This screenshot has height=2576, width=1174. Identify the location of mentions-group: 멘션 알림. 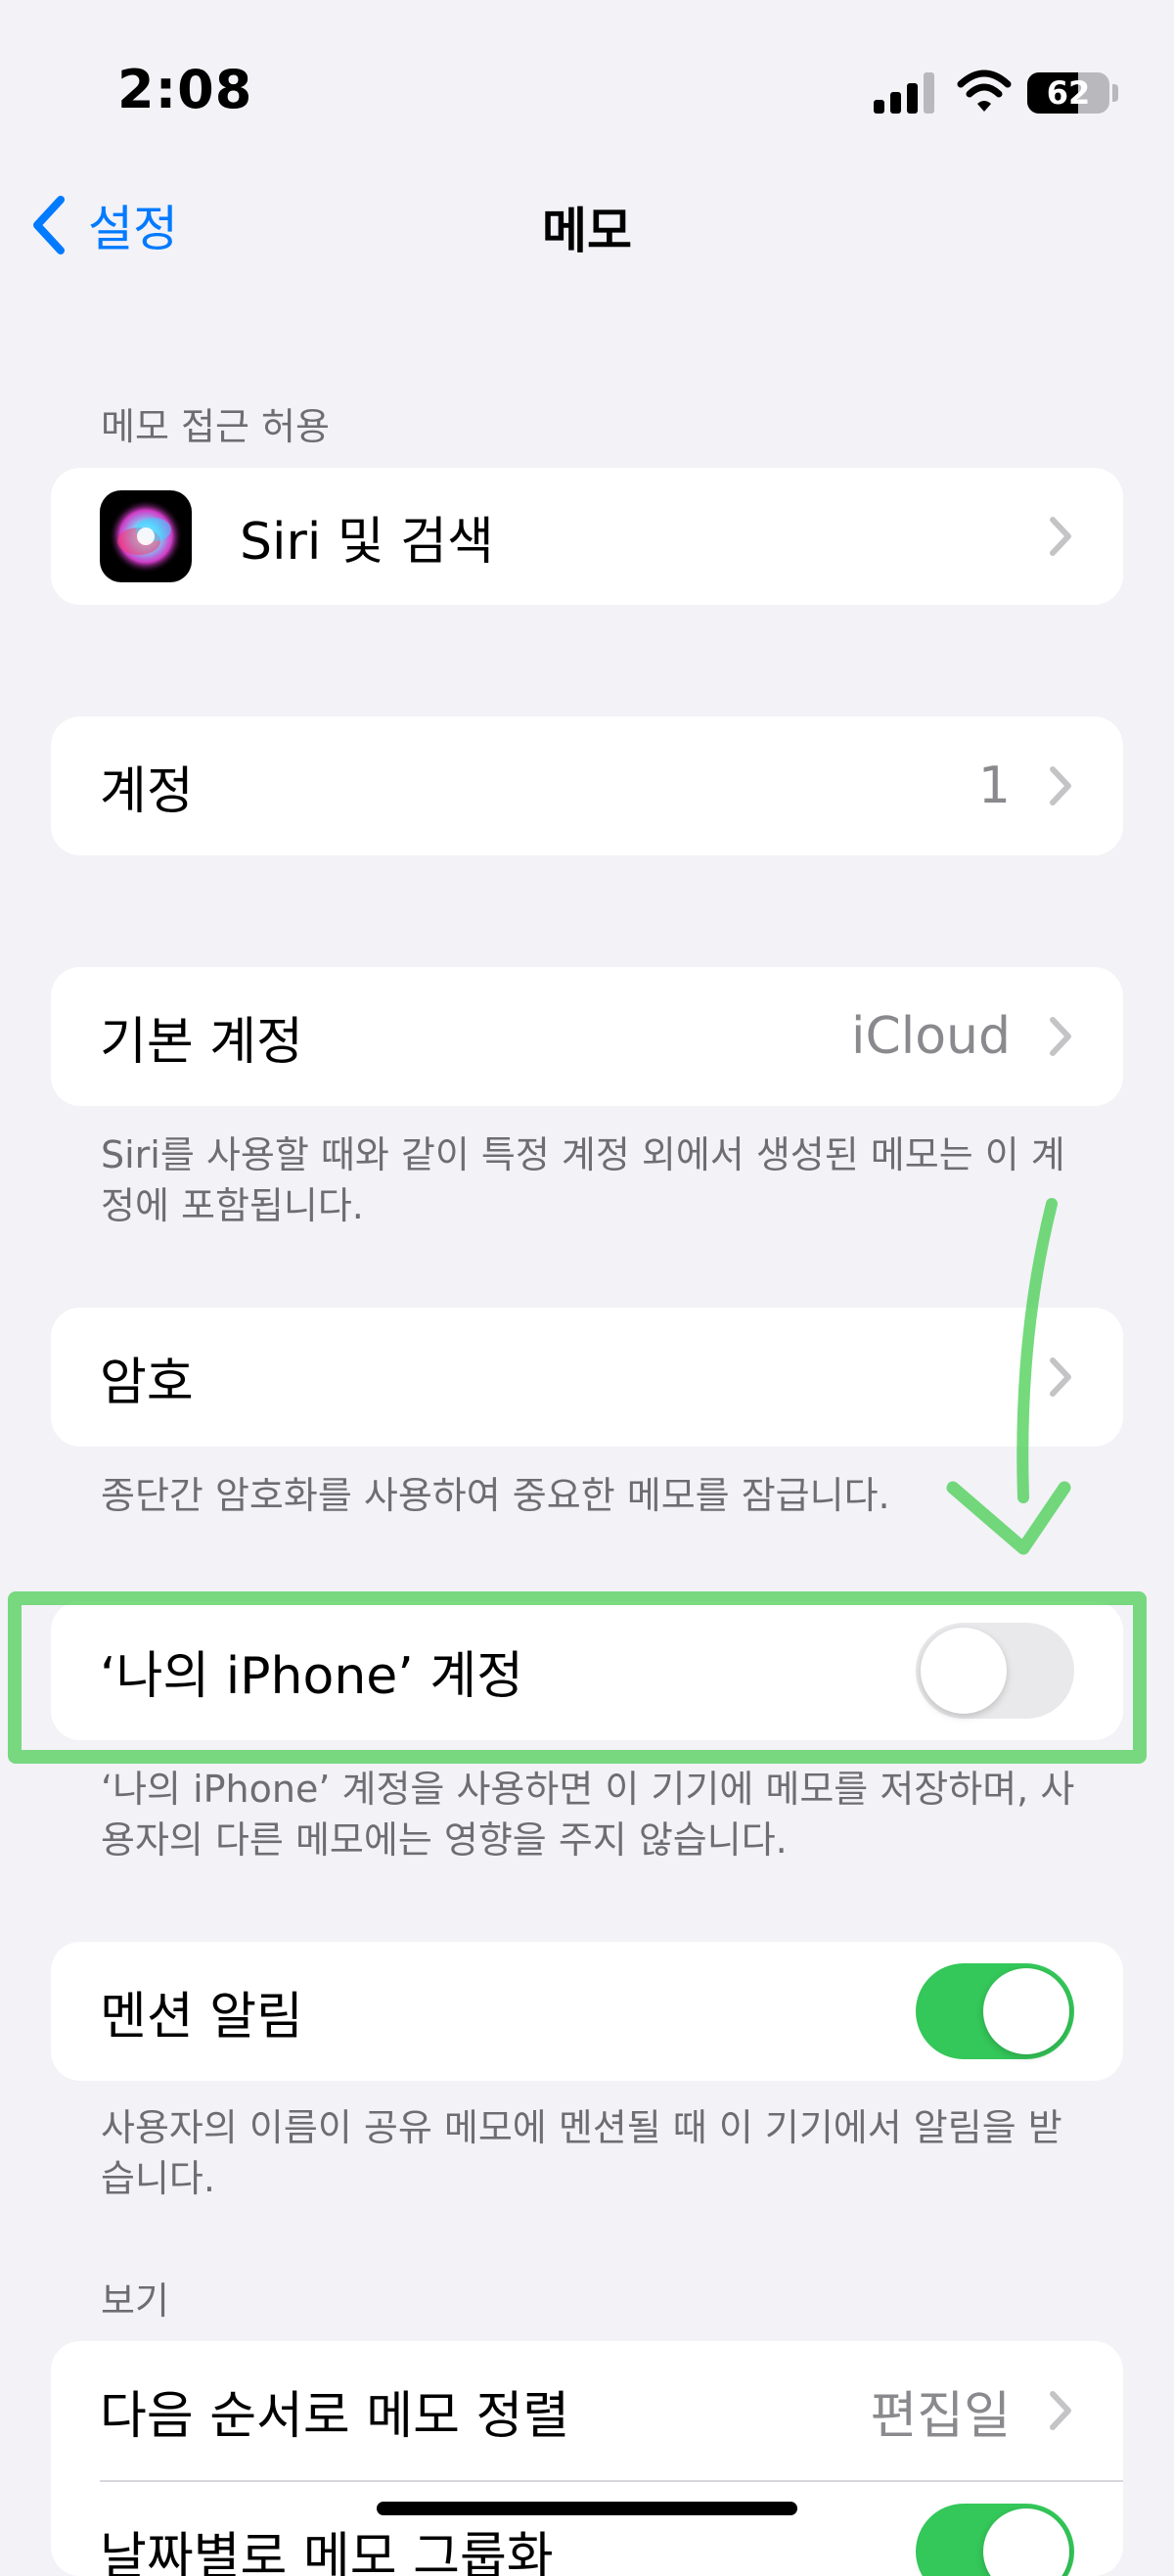
(587, 2012).